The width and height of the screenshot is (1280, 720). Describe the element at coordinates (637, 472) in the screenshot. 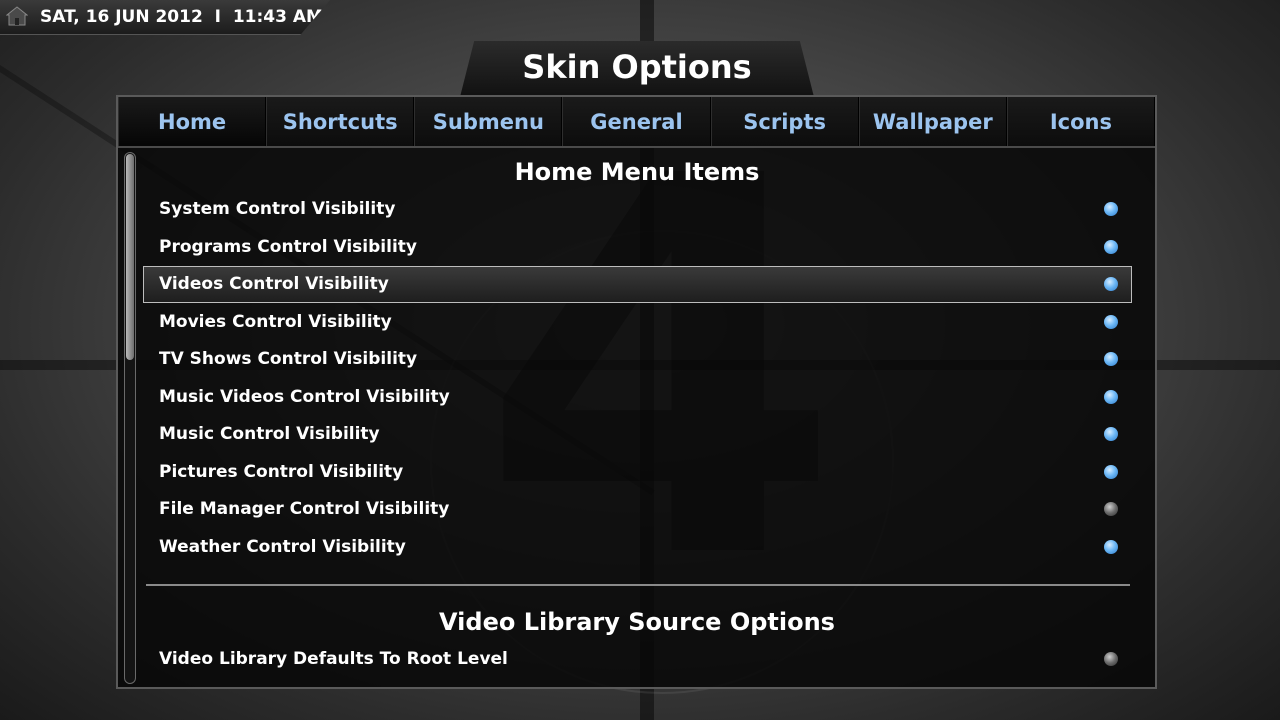

I see `list-item-pictures-control-visibility: Pictures Control Visibility` at that location.